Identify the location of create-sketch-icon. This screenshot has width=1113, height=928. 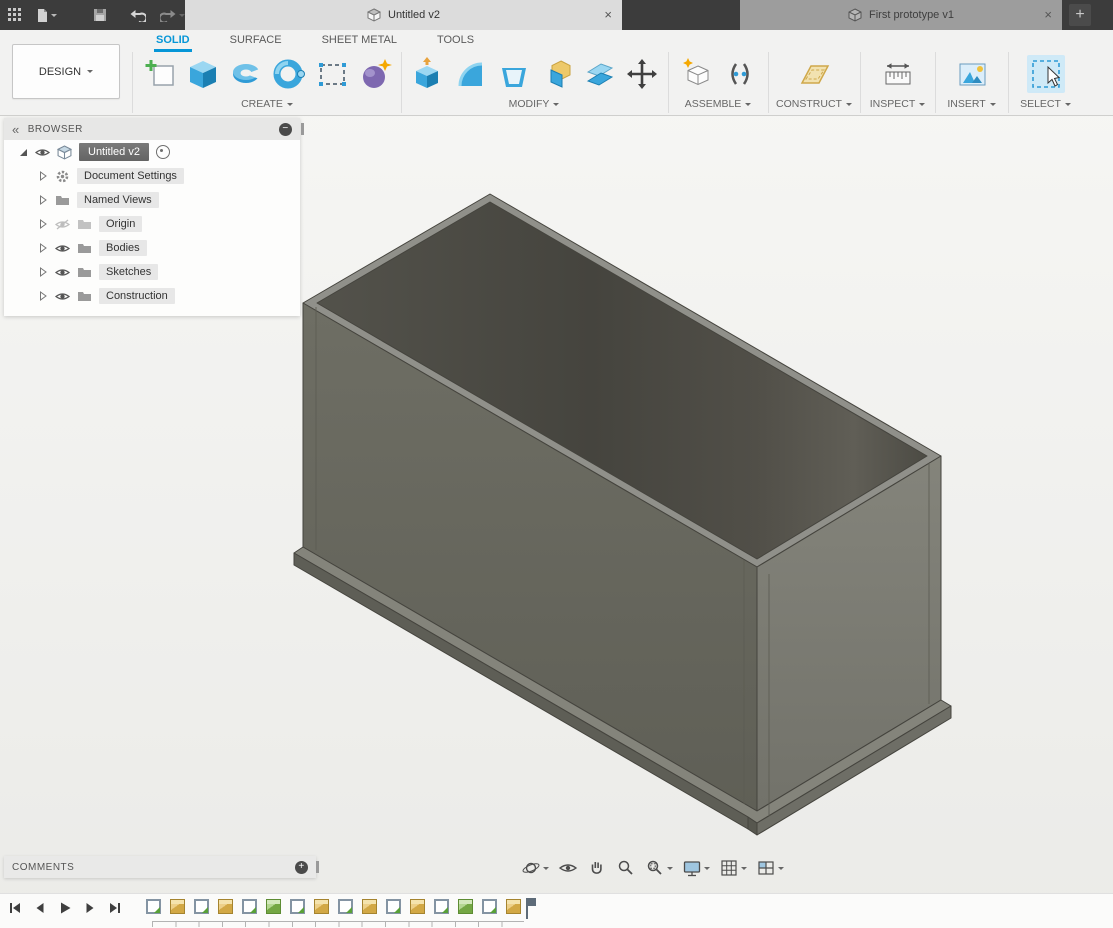
(160, 74).